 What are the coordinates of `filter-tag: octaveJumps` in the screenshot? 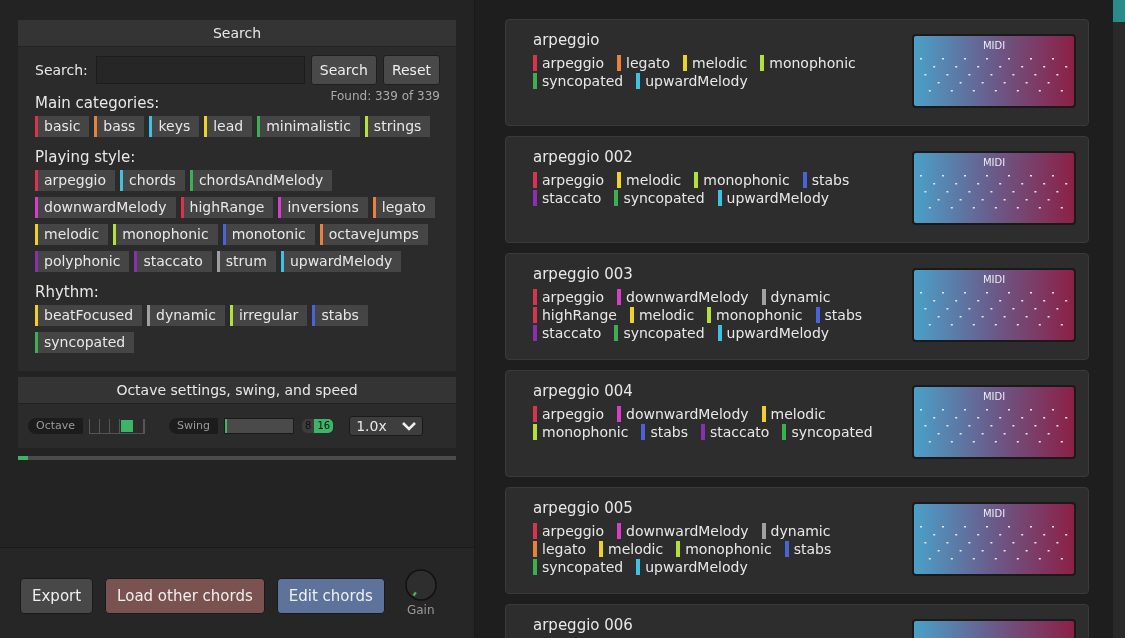 It's located at (373, 234).